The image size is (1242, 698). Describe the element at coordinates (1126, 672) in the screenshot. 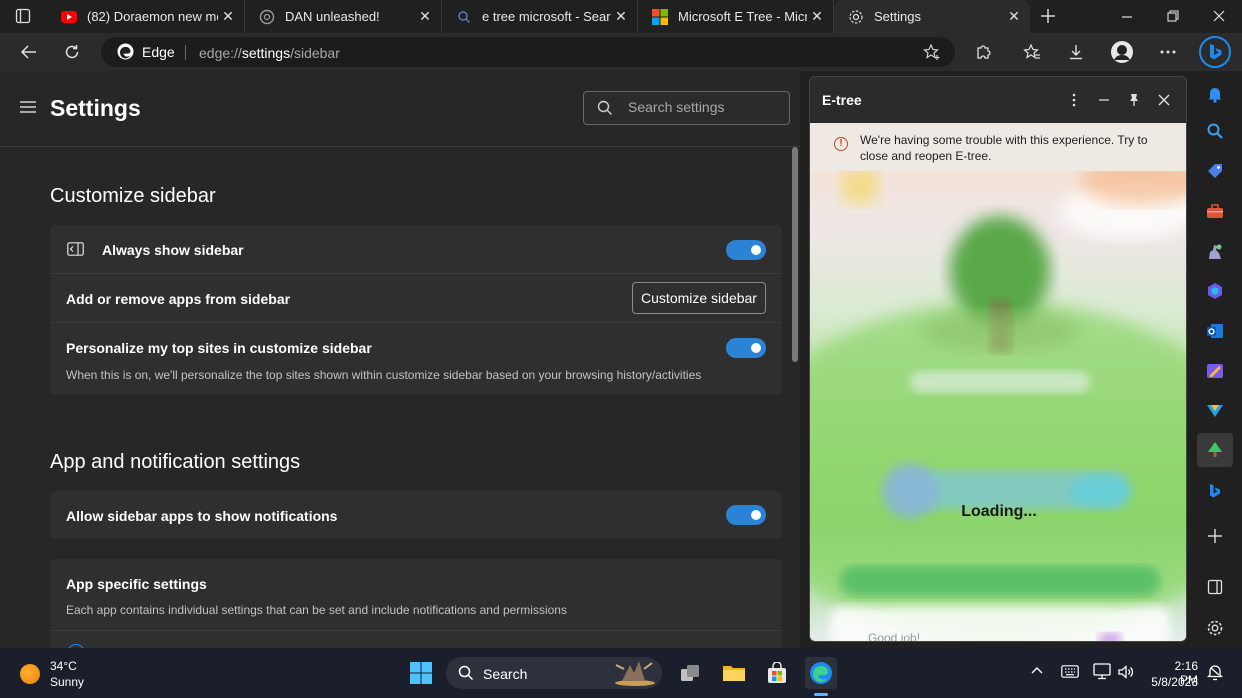

I see `volume-icon` at that location.